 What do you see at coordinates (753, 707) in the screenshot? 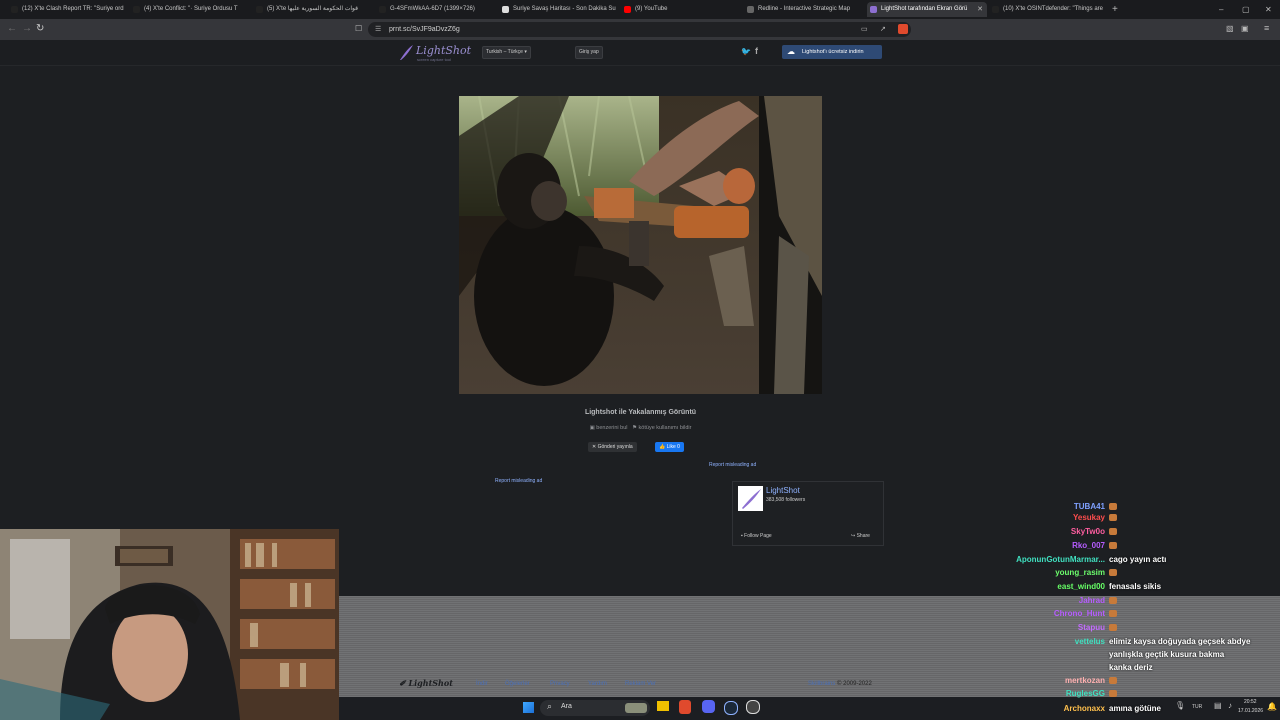
I see `obs-icon` at bounding box center [753, 707].